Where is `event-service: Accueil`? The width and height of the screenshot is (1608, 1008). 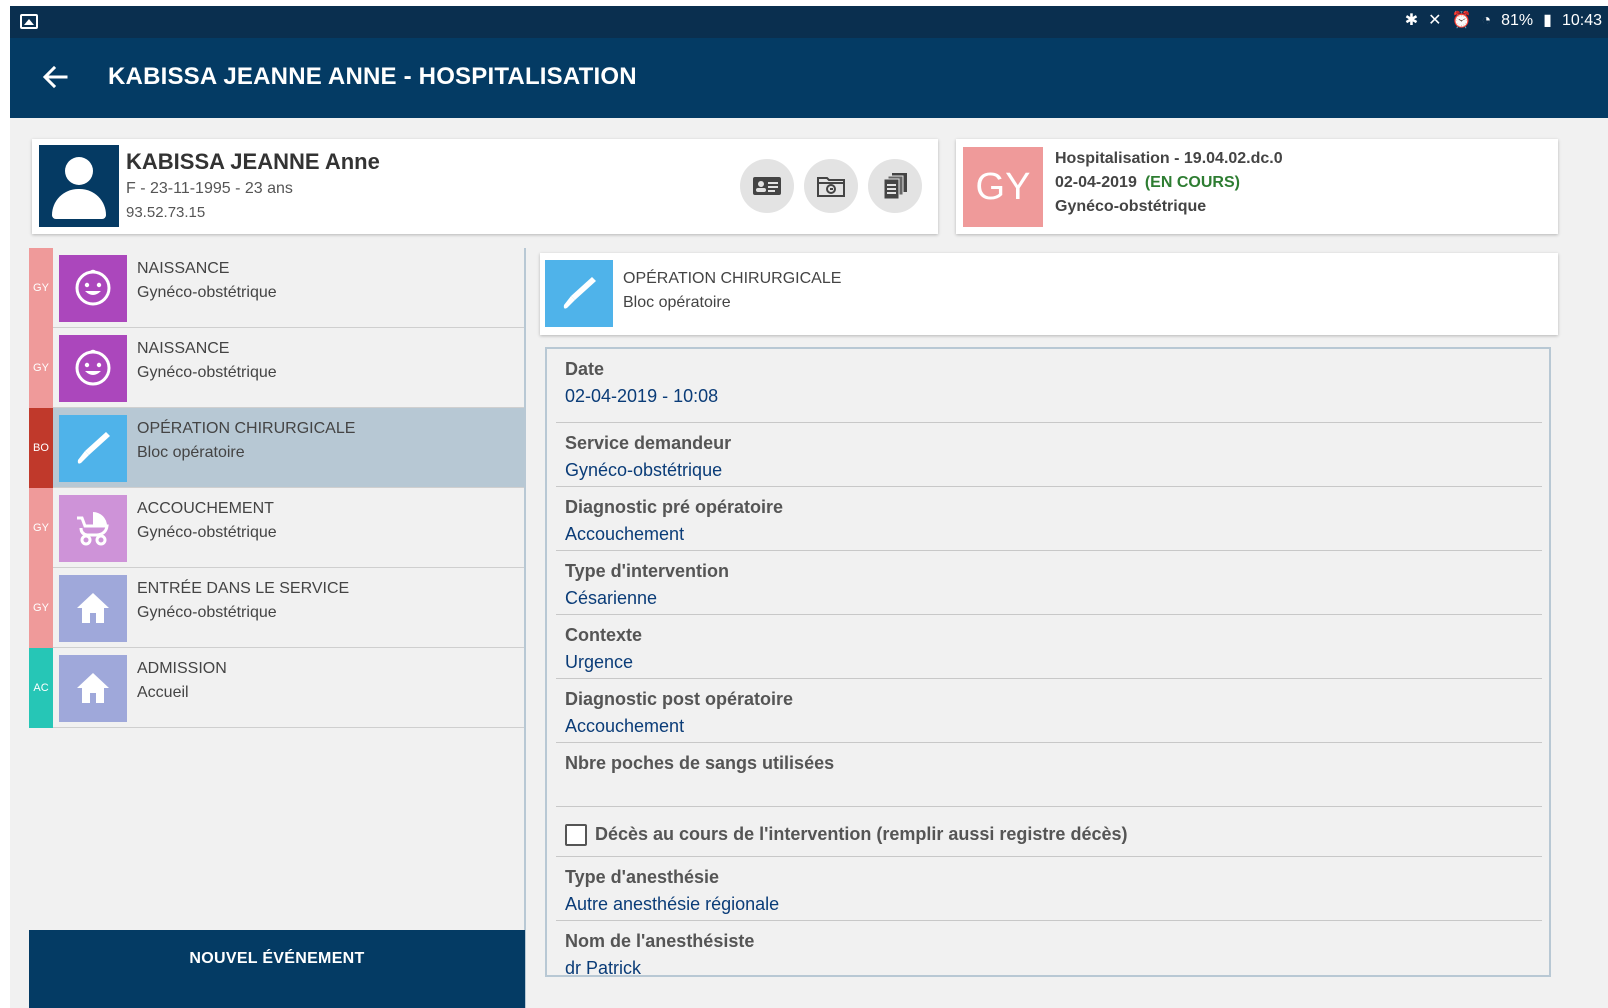
event-service: Accueil is located at coordinates (163, 692).